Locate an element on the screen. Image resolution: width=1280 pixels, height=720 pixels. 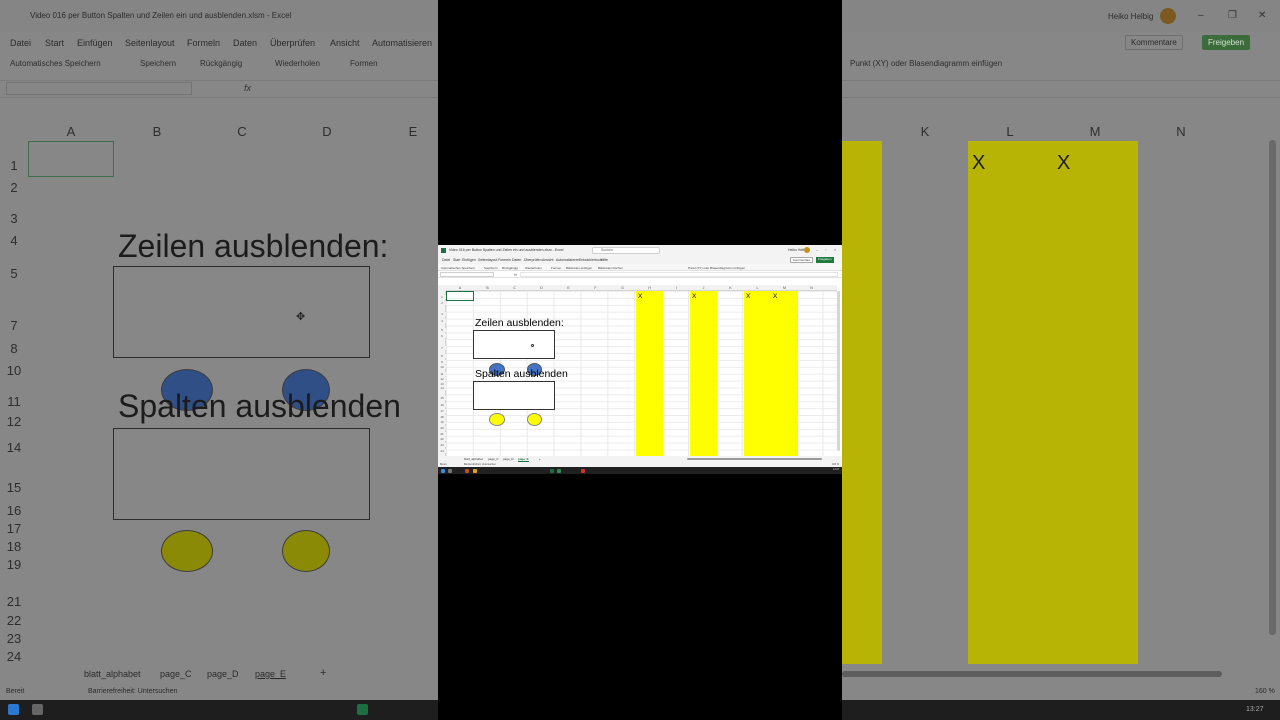
highlight-column-h is located at coordinates (649, 373).